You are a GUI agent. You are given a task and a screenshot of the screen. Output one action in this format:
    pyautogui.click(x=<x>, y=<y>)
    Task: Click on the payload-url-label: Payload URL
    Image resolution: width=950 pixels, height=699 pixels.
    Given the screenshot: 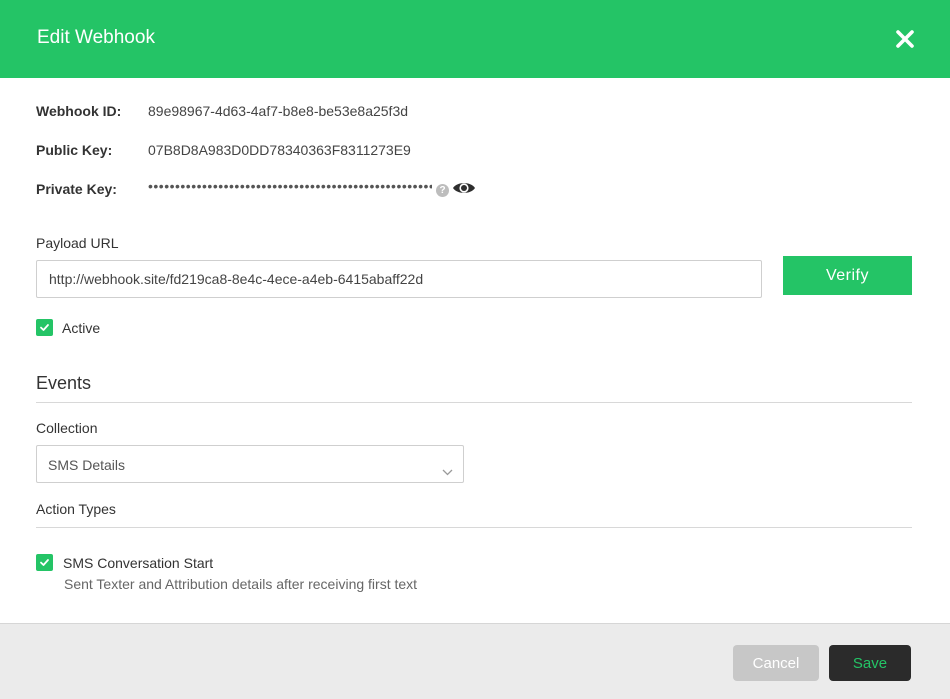 What is the action you would take?
    pyautogui.click(x=77, y=243)
    